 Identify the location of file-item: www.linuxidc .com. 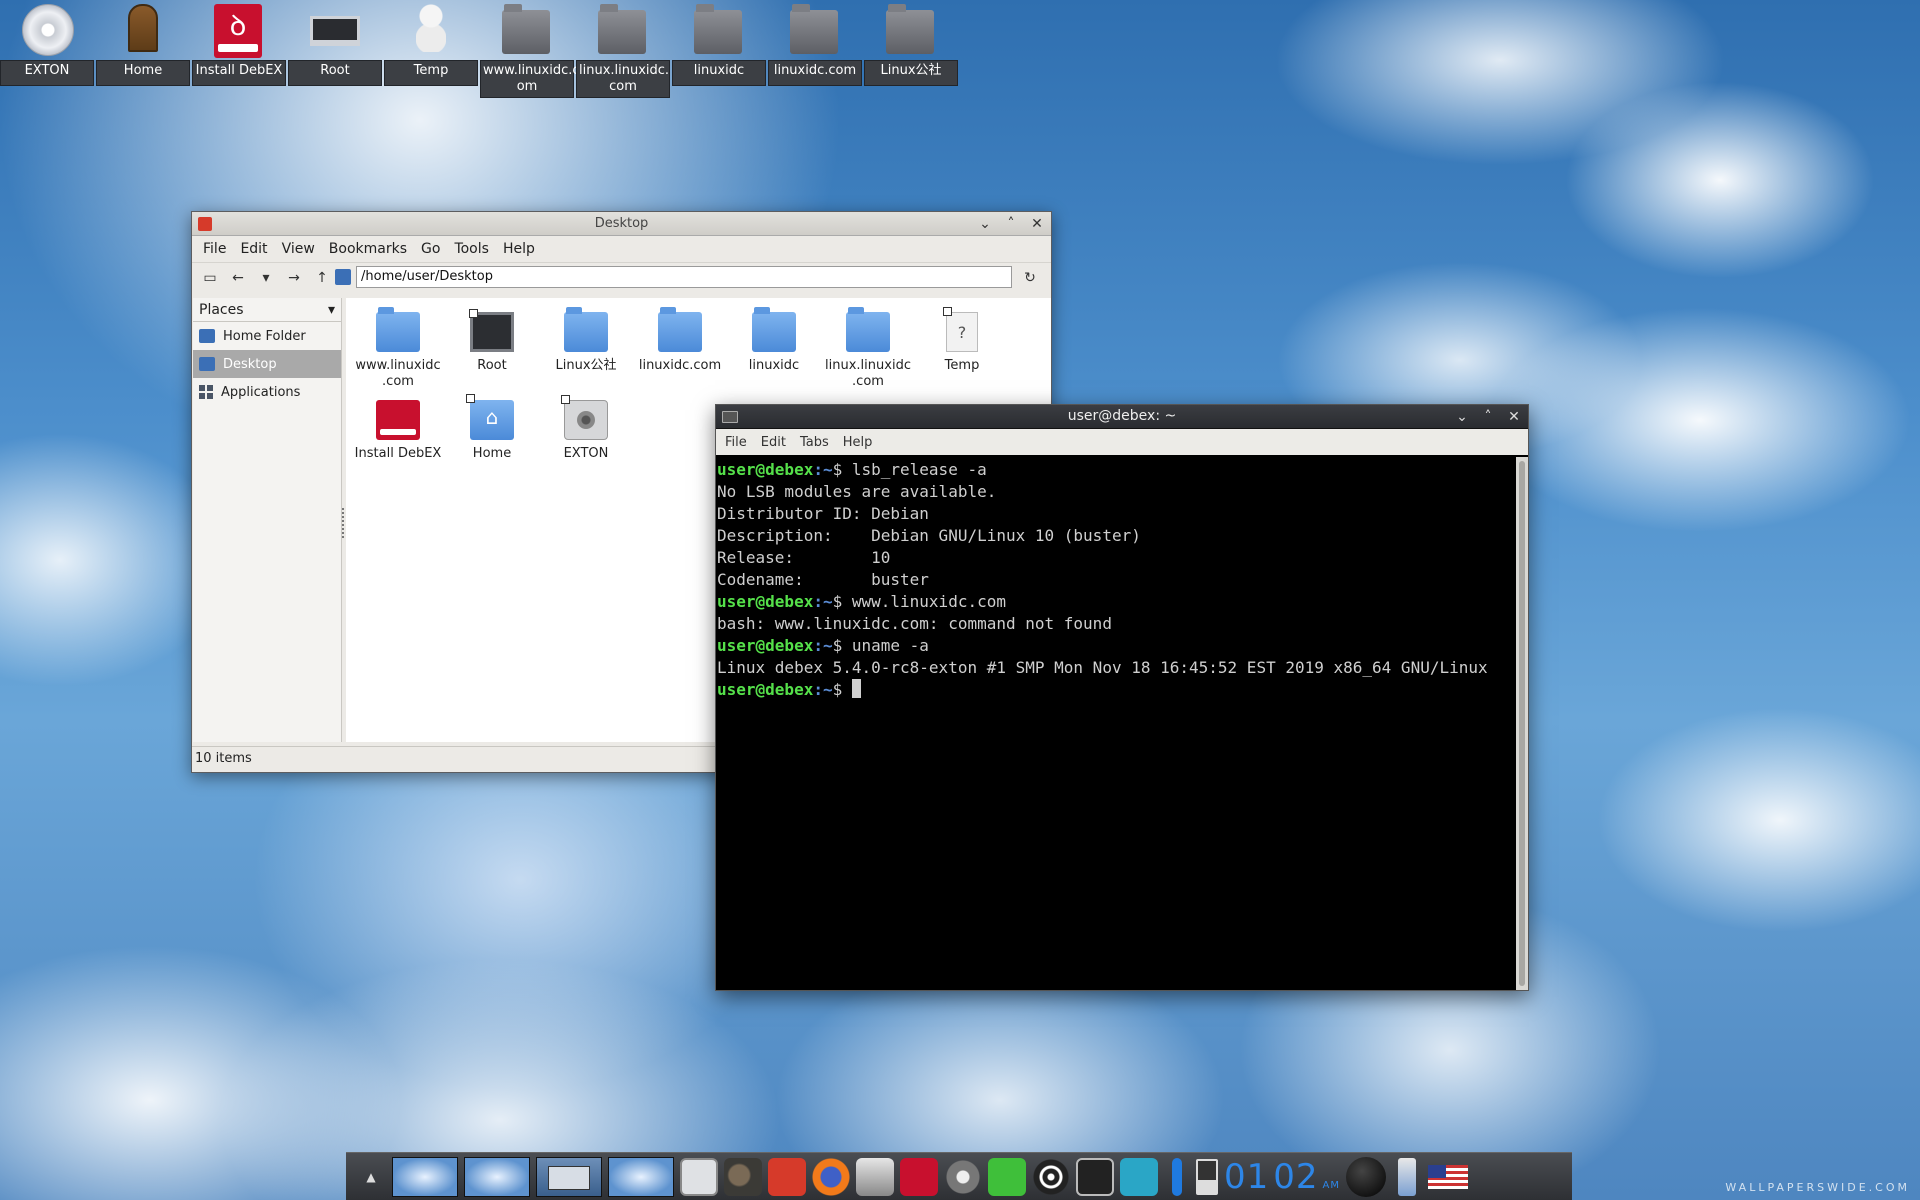
(398, 348).